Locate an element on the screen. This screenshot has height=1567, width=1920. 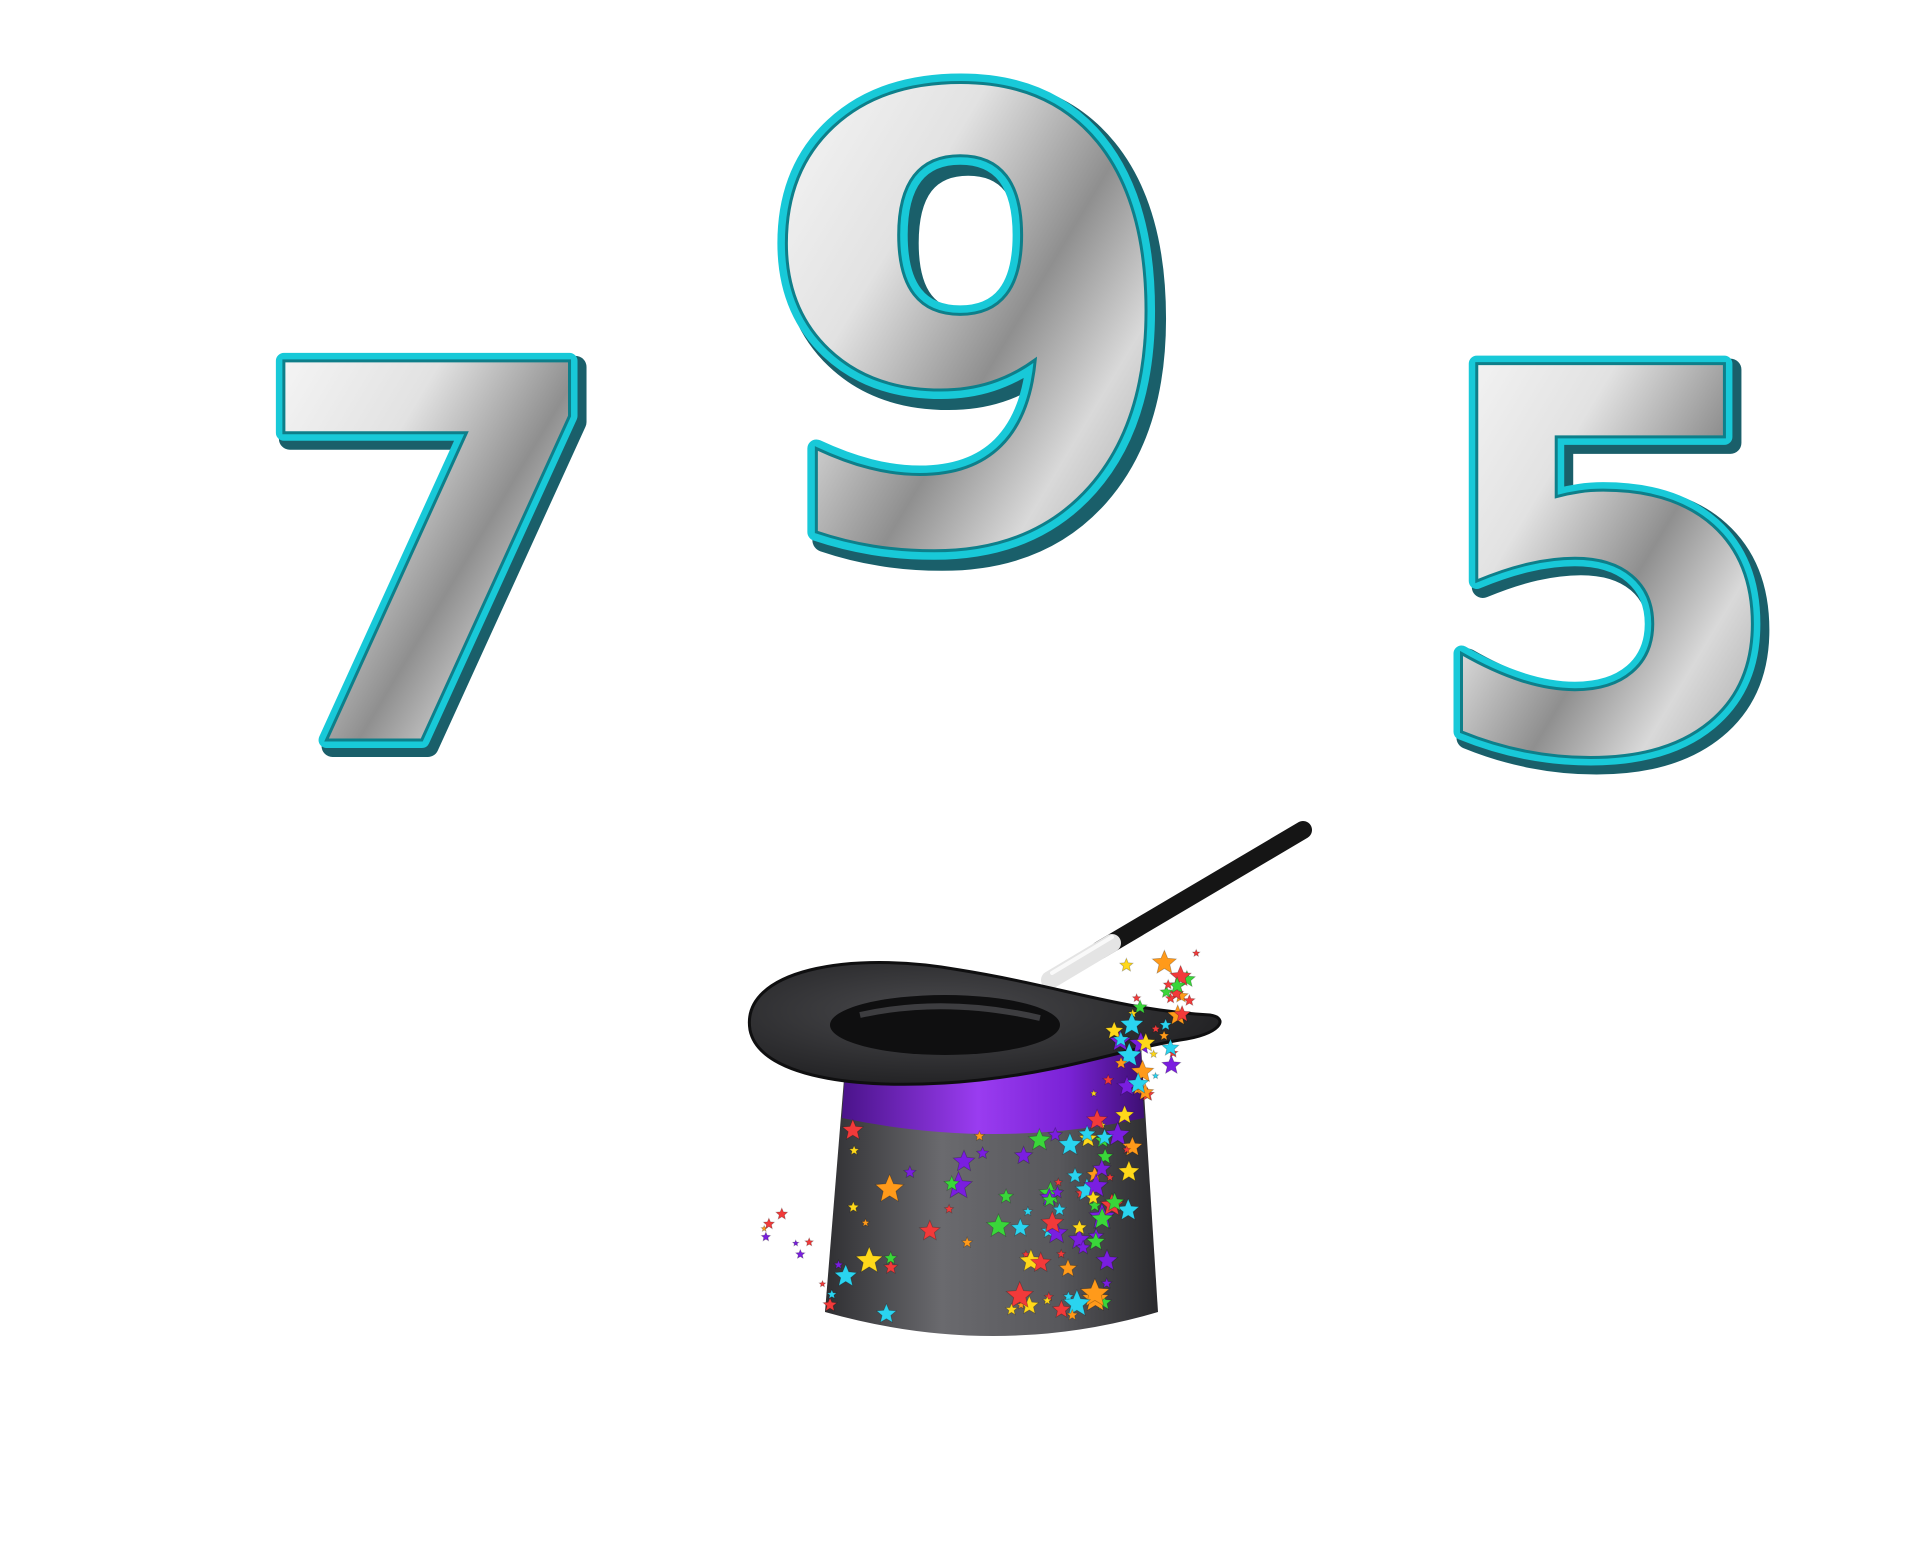
digit-text: 9 is located at coordinates (969, 344).